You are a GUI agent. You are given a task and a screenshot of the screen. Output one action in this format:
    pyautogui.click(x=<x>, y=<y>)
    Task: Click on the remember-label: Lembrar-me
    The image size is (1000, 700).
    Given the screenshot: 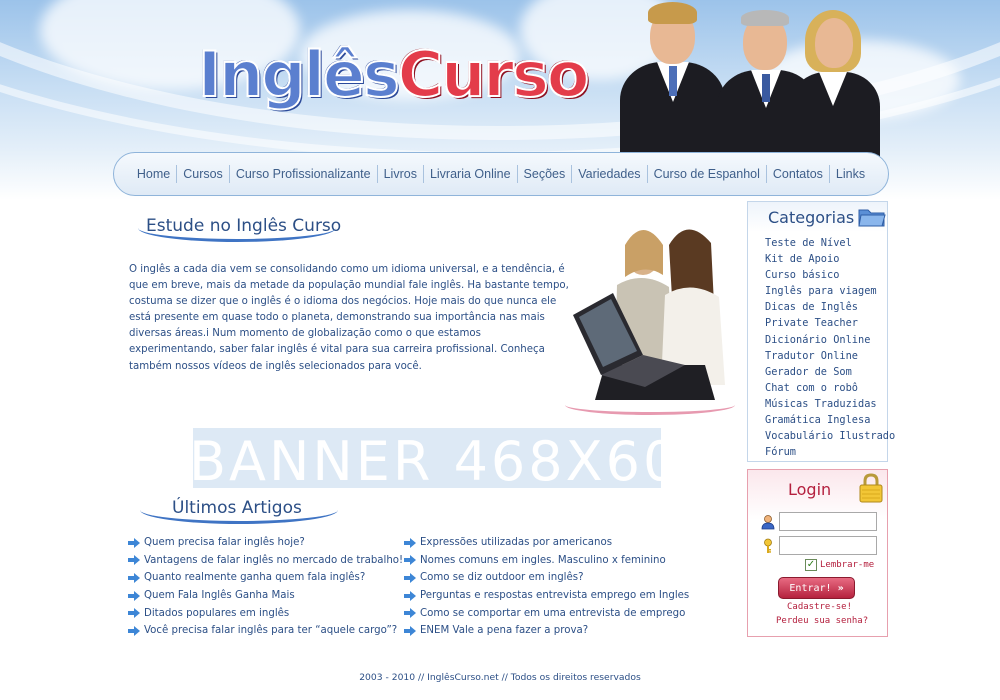 What is the action you would take?
    pyautogui.click(x=847, y=565)
    